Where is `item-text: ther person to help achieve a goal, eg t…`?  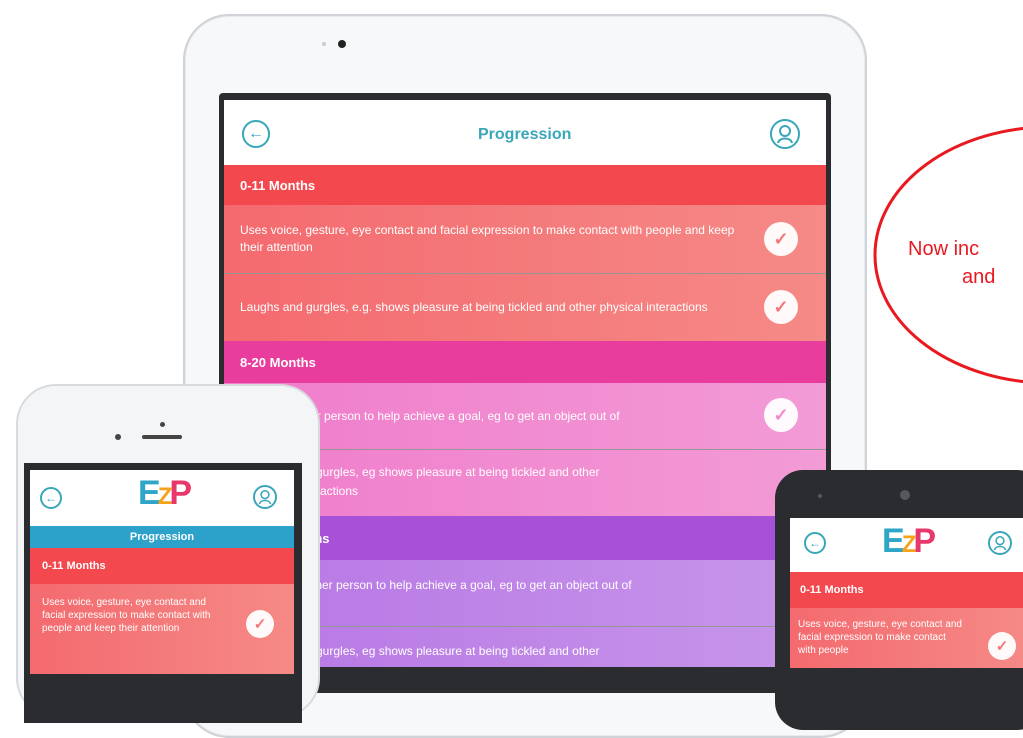 item-text: ther person to help achieve a goal, eg t… is located at coordinates (472, 585).